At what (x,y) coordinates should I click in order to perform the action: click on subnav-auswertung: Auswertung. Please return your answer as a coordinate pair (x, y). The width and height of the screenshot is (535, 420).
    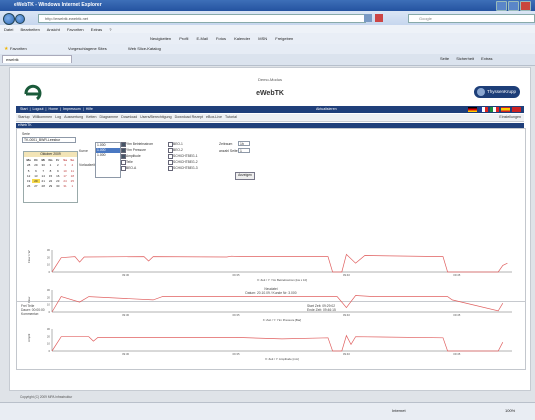
    Looking at the image, I should click on (73, 117).